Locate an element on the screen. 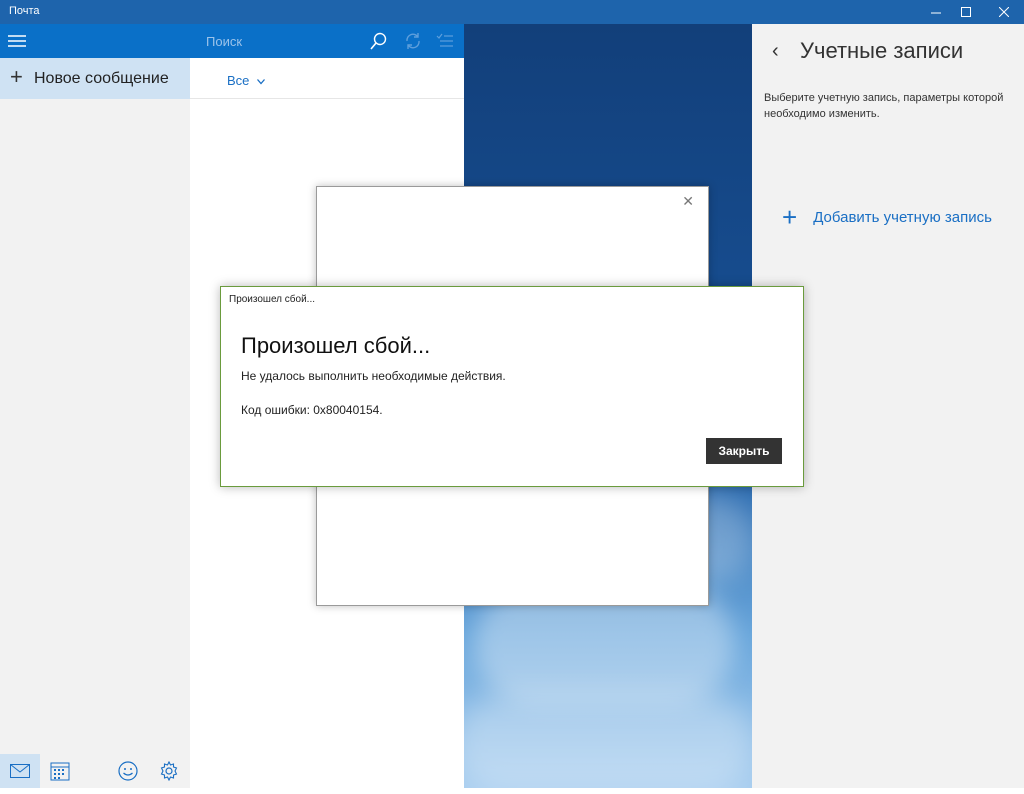 This screenshot has height=794, width=1024. add-account-label: Добавить учетную запись is located at coordinates (902, 217).